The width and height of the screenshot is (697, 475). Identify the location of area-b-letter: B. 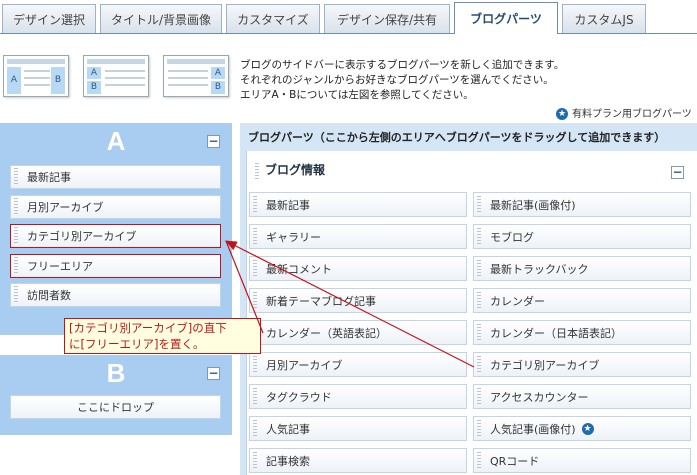
(116, 373).